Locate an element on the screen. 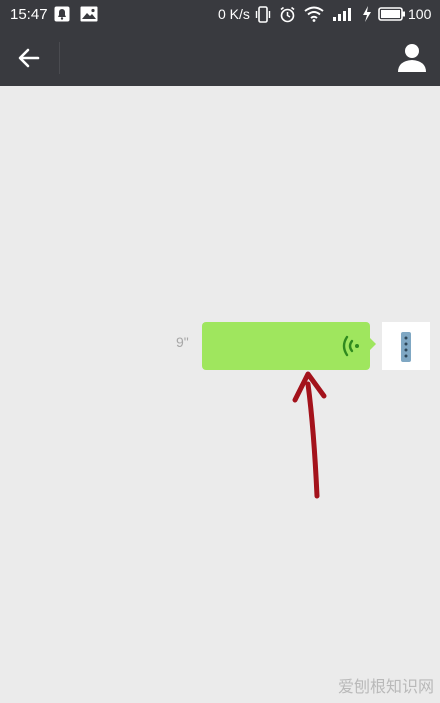 This screenshot has width=440, height=703. voice-wave-icon is located at coordinates (350, 346).